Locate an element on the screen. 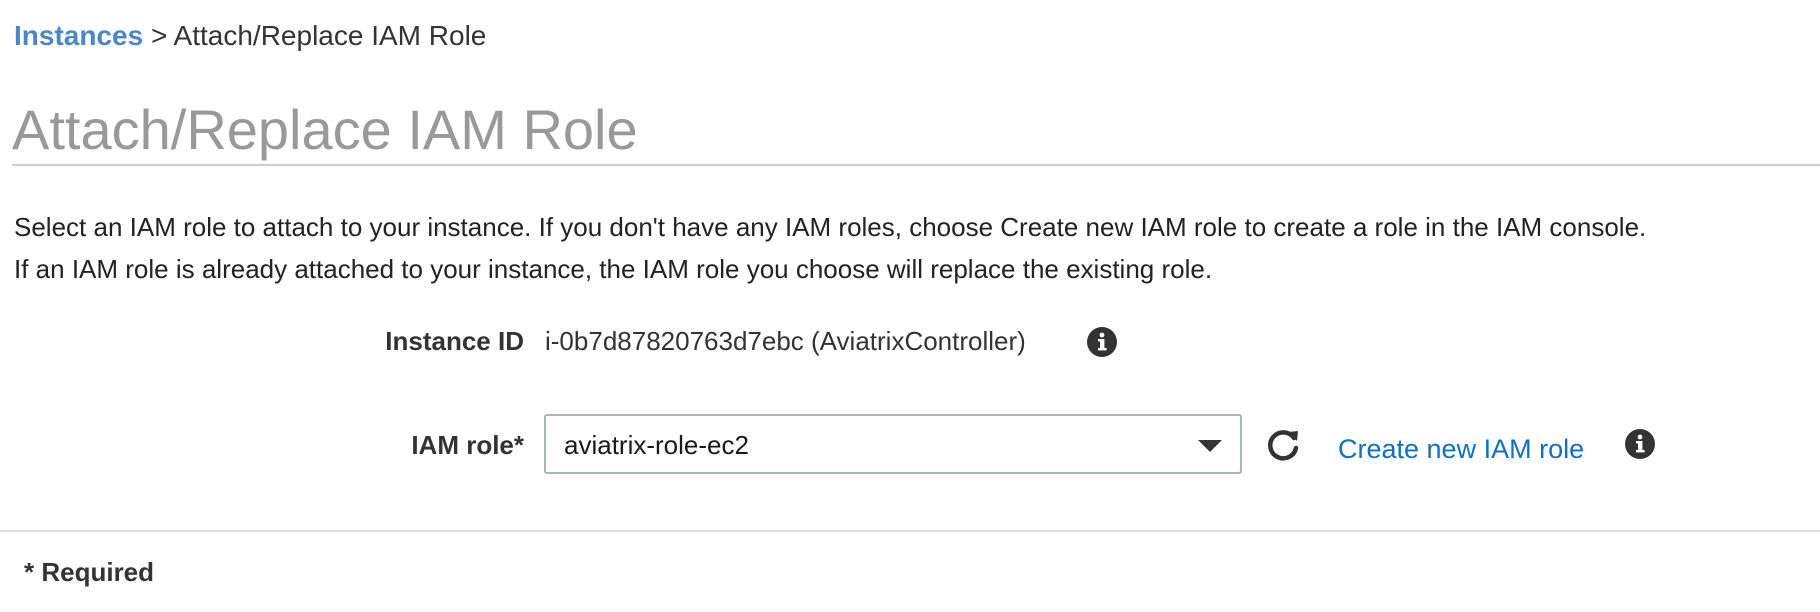 This screenshot has width=1820, height=612. chevron-down-icon is located at coordinates (1210, 446).